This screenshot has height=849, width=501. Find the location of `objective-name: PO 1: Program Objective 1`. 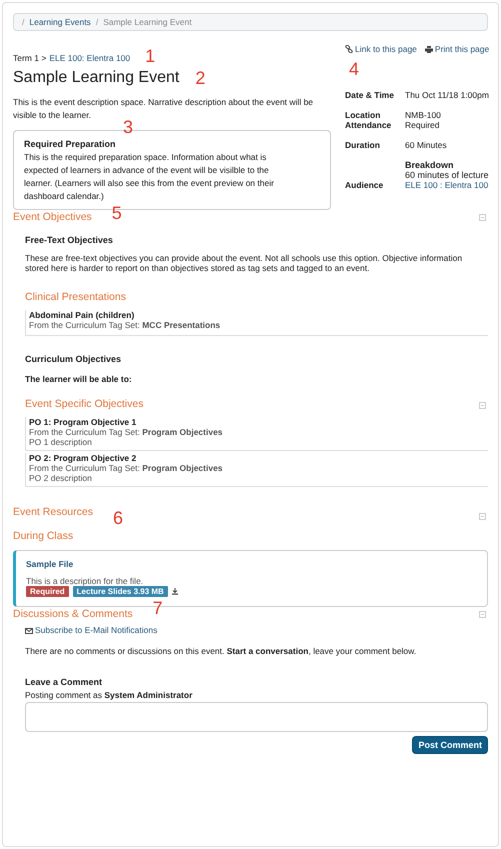

objective-name: PO 1: Program Objective 1 is located at coordinates (83, 422).